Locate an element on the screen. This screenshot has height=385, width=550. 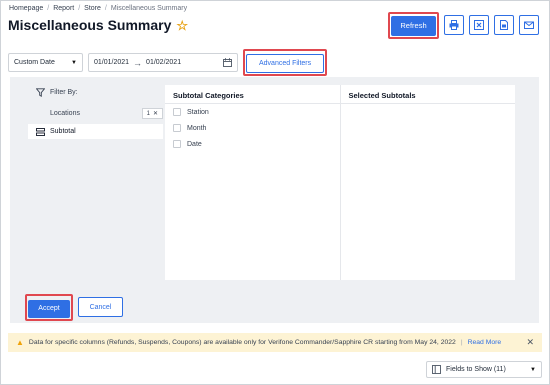
locations-label: Locations is located at coordinates (65, 113).